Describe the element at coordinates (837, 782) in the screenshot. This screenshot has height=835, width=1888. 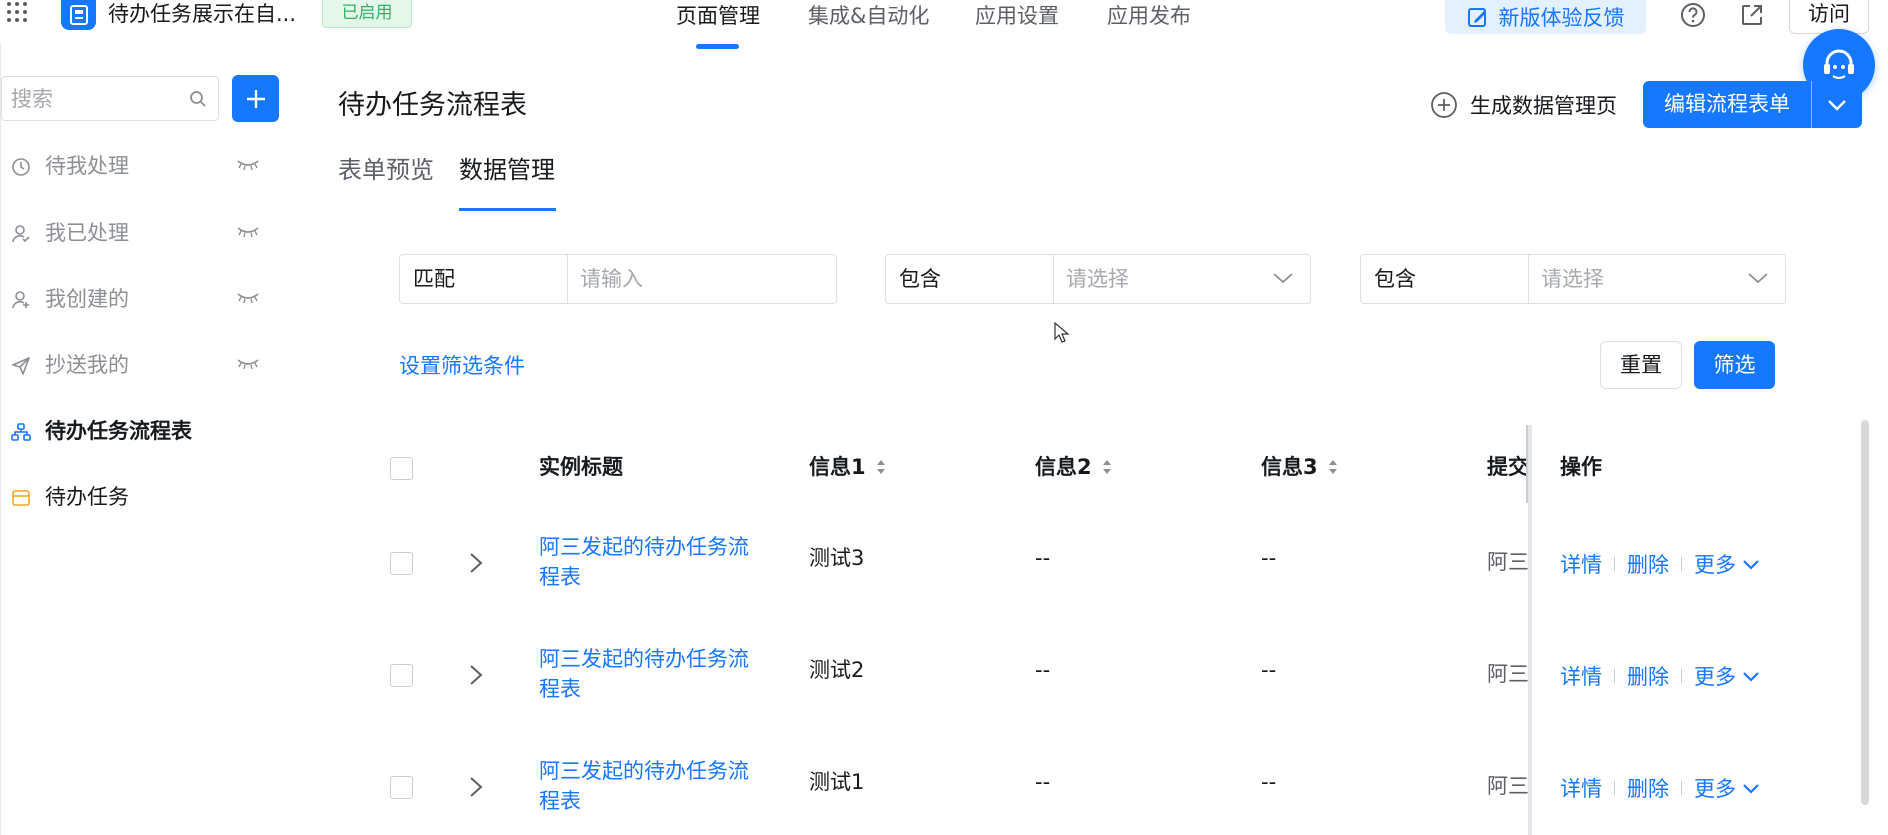
I see `cell-info1: 测试1` at that location.